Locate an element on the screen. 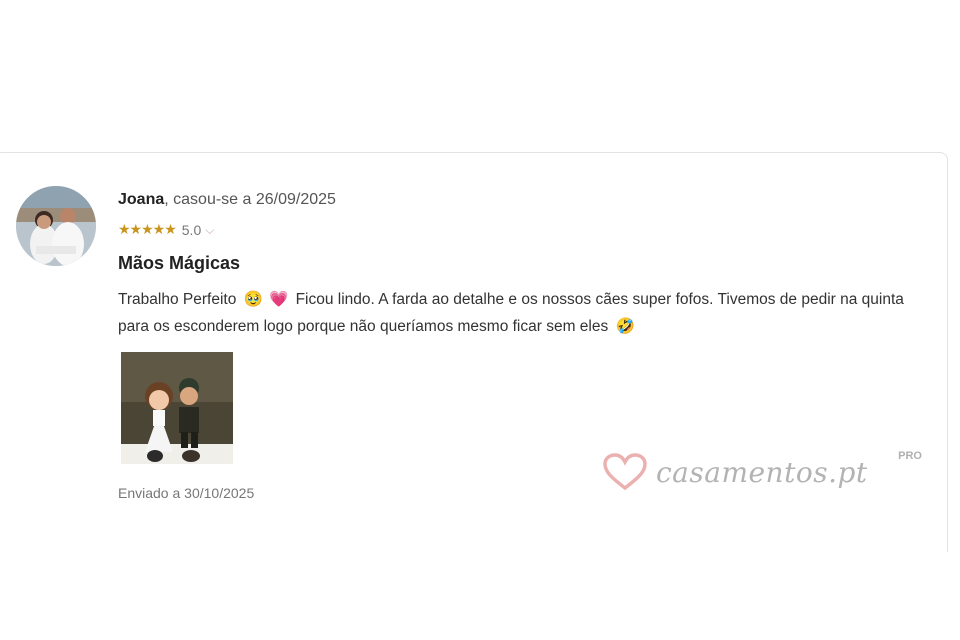 The image size is (960, 640). heart-logo-icon is located at coordinates (625, 472).